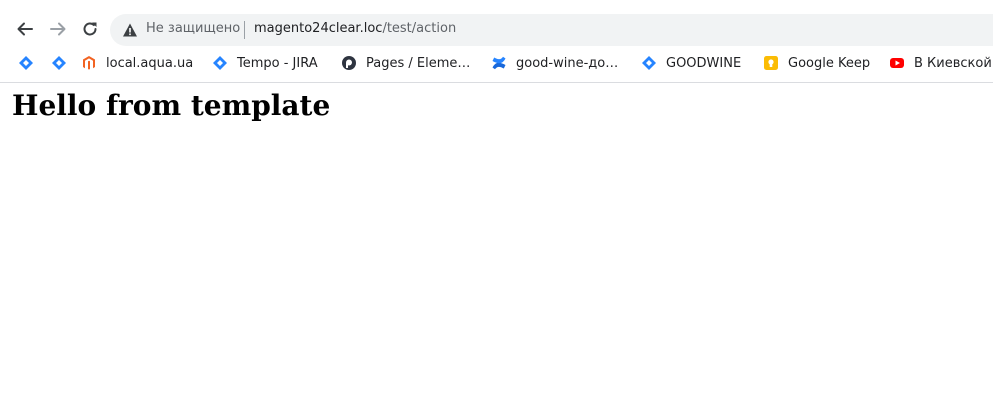  I want to click on bookmark-goodwine: GOODWINE, so click(691, 63).